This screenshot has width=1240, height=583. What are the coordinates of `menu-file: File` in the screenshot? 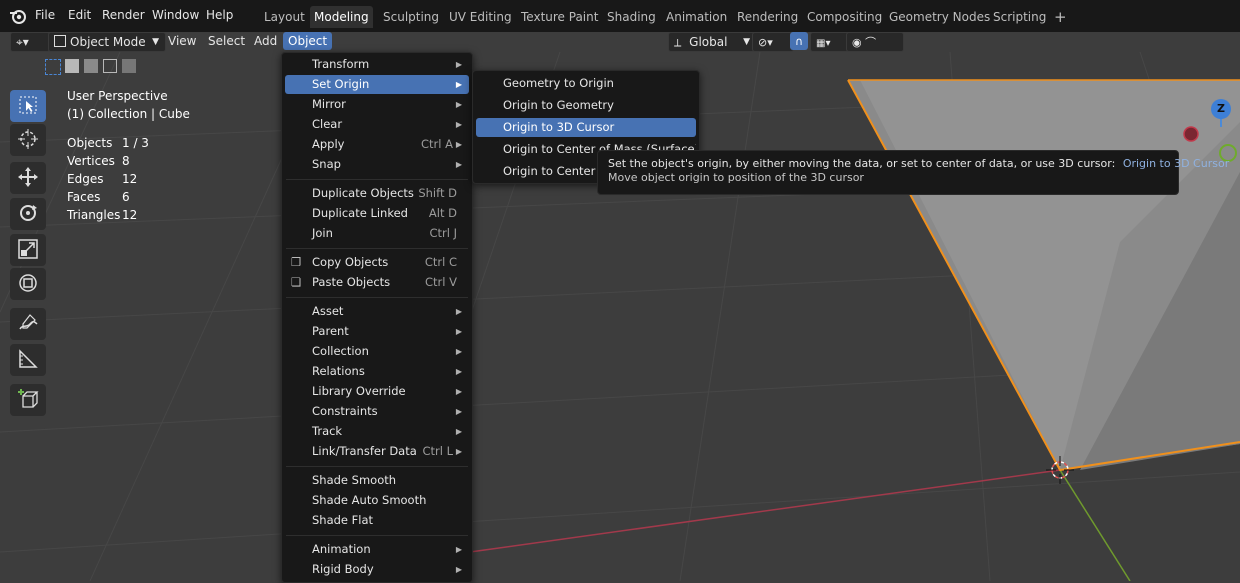 It's located at (45, 15).